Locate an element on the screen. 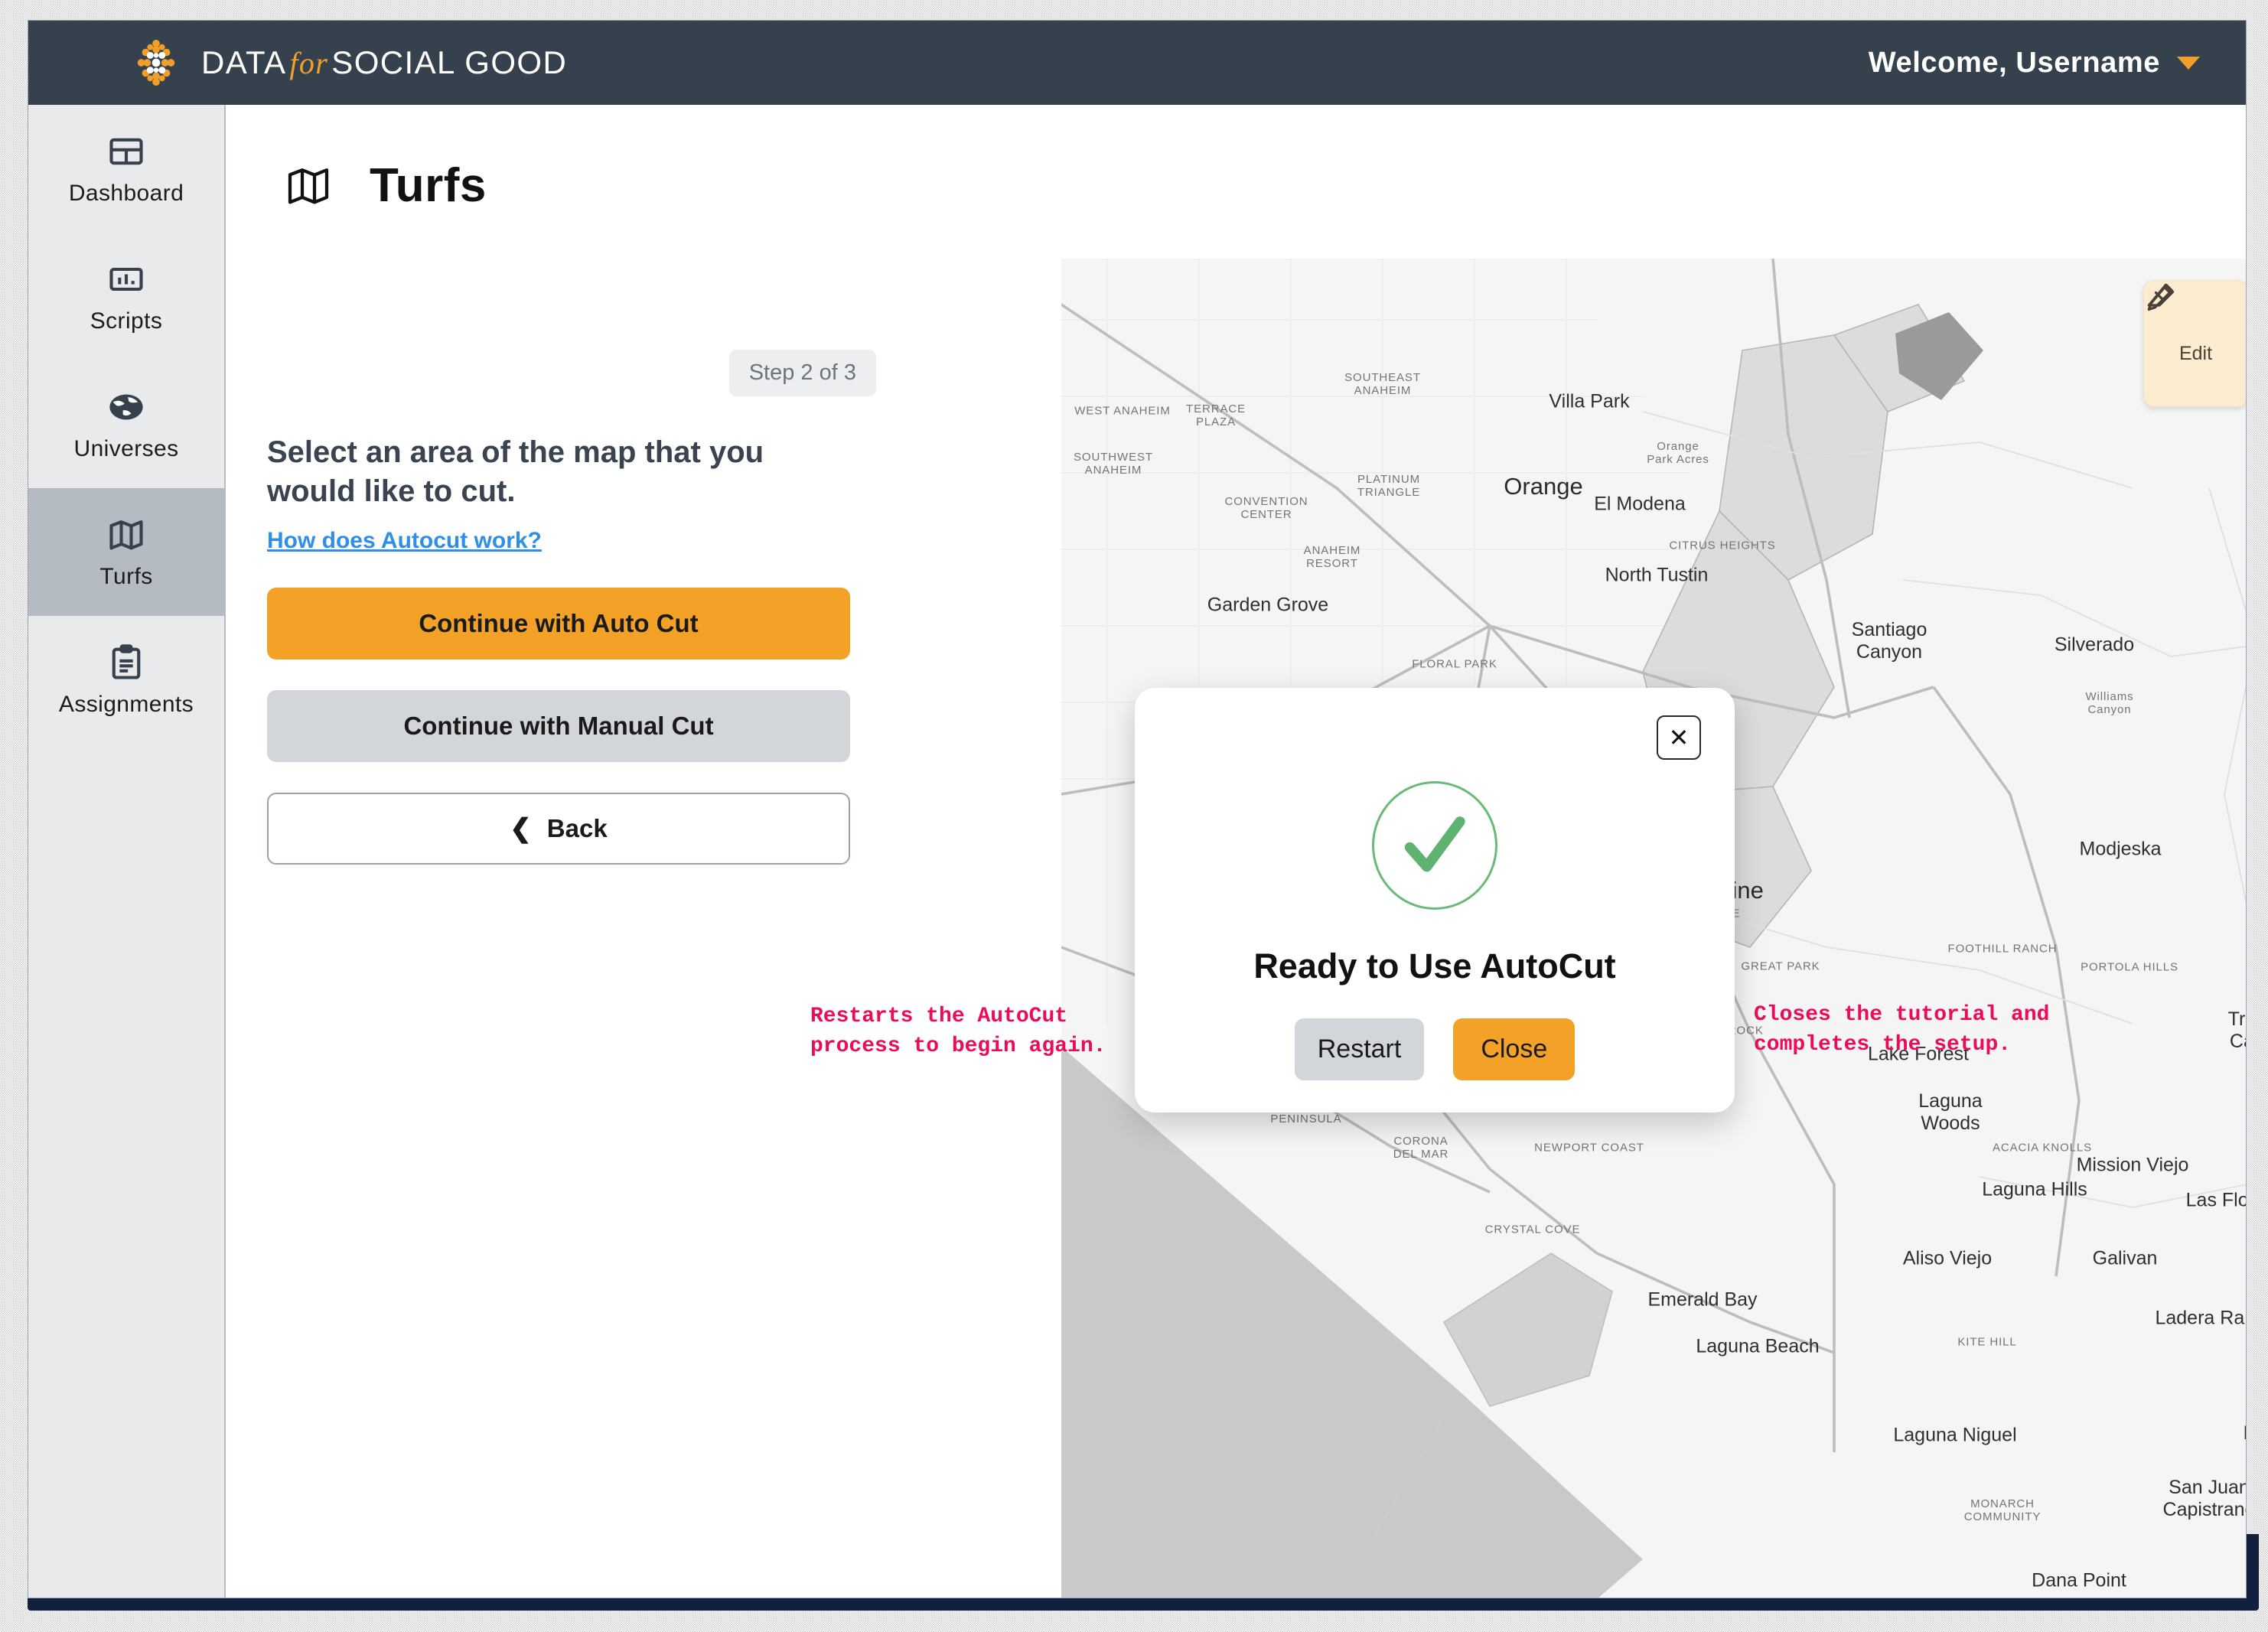 The image size is (2268, 1632). chevron-left-icon: ❮ is located at coordinates (521, 829).